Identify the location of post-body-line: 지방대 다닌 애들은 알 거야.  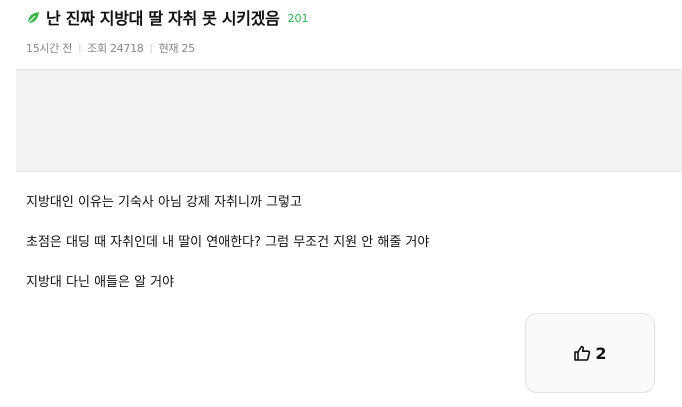
(100, 282).